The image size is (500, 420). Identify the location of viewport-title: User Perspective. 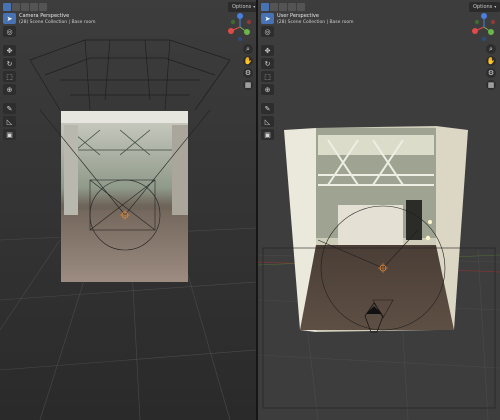
(298, 16).